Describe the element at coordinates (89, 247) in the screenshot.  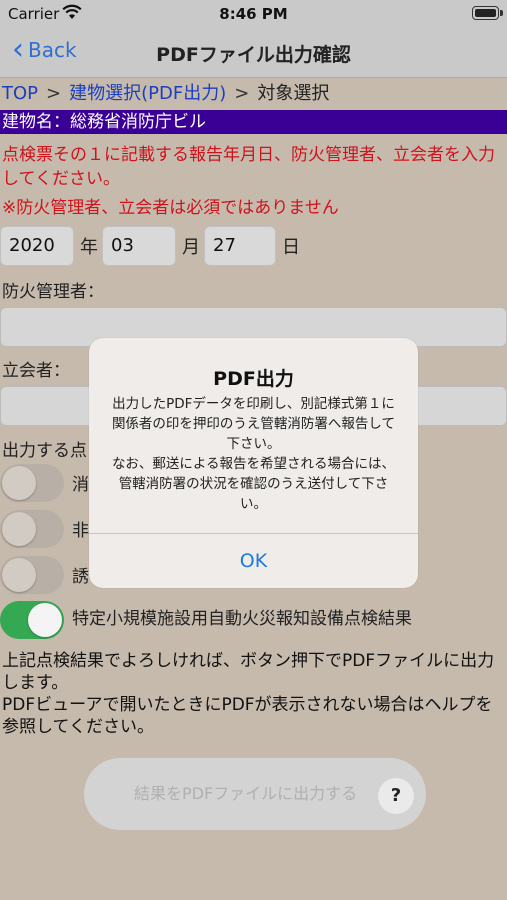
I see `year-unit: 年` at that location.